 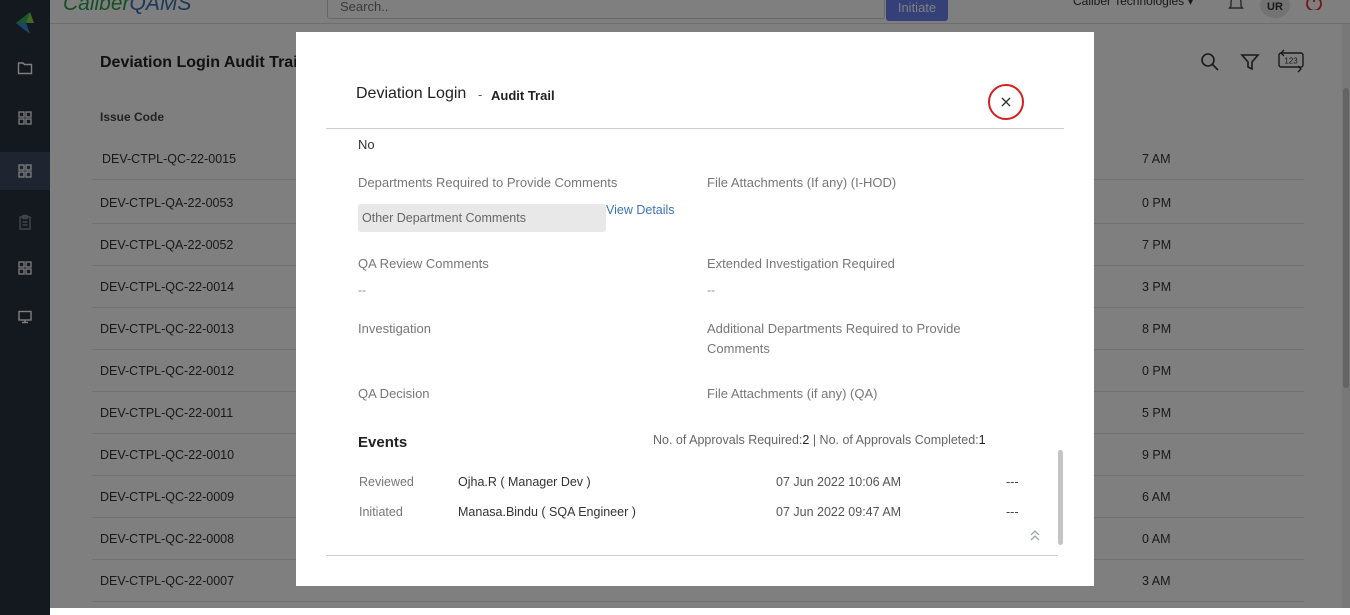 What do you see at coordinates (394, 393) in the screenshot?
I see `qa-decision-label: QA Decision` at bounding box center [394, 393].